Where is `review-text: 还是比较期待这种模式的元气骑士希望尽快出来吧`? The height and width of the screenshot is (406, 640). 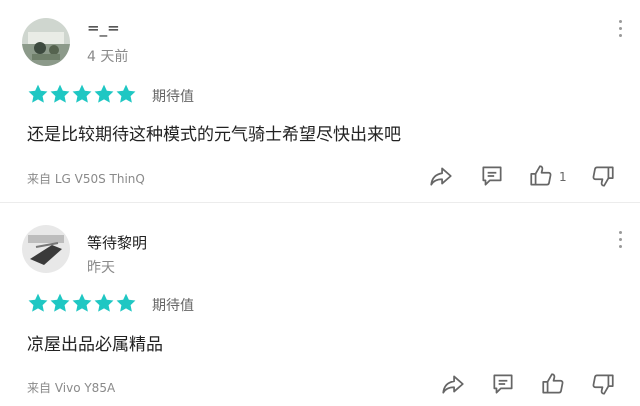 review-text: 还是比较期待这种模式的元气骑士希望尽快出来吧 is located at coordinates (214, 135).